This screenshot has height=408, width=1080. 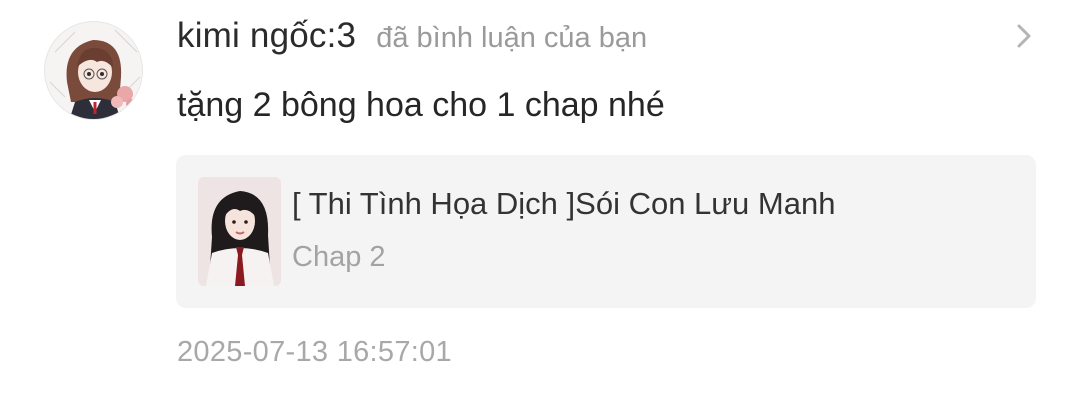 What do you see at coordinates (421, 105) in the screenshot?
I see `comment-text: tặng 2 bông hoa cho 1 chap nhé` at bounding box center [421, 105].